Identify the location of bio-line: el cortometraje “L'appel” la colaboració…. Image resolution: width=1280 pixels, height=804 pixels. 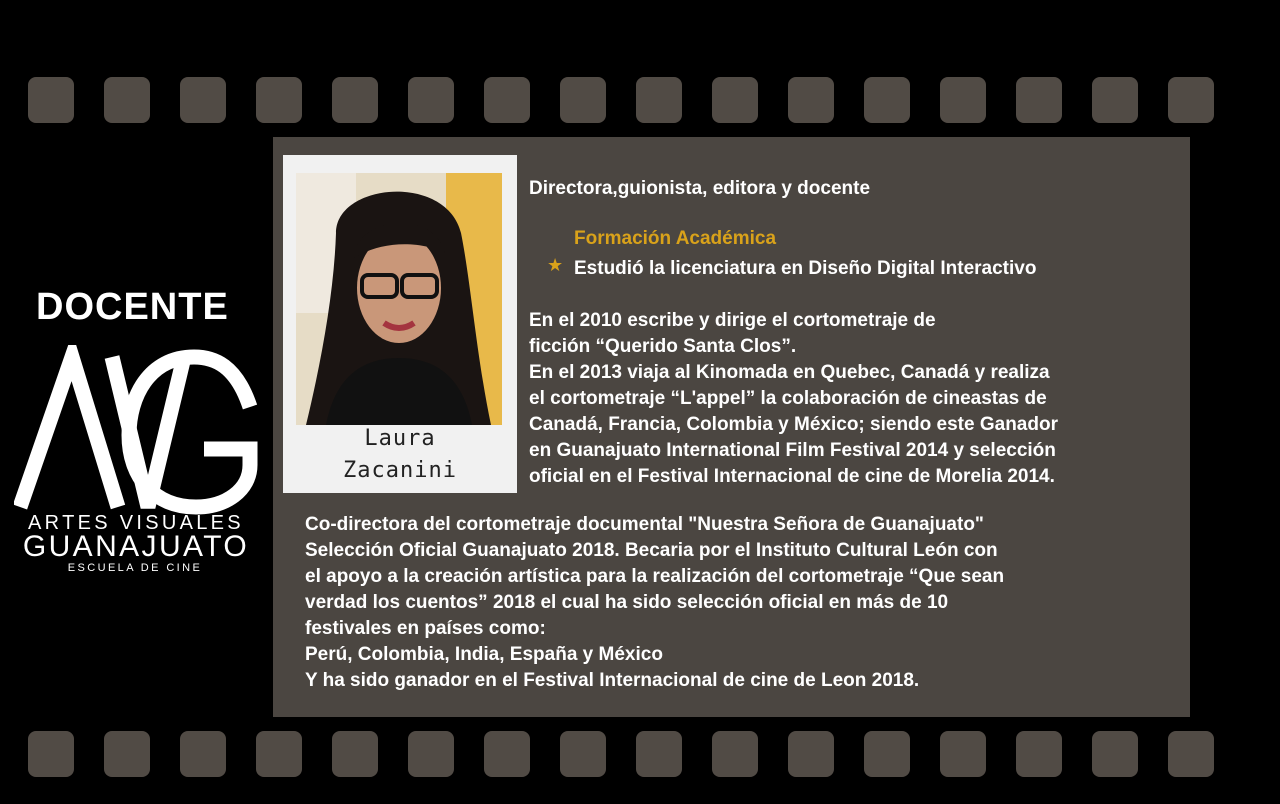
(788, 398).